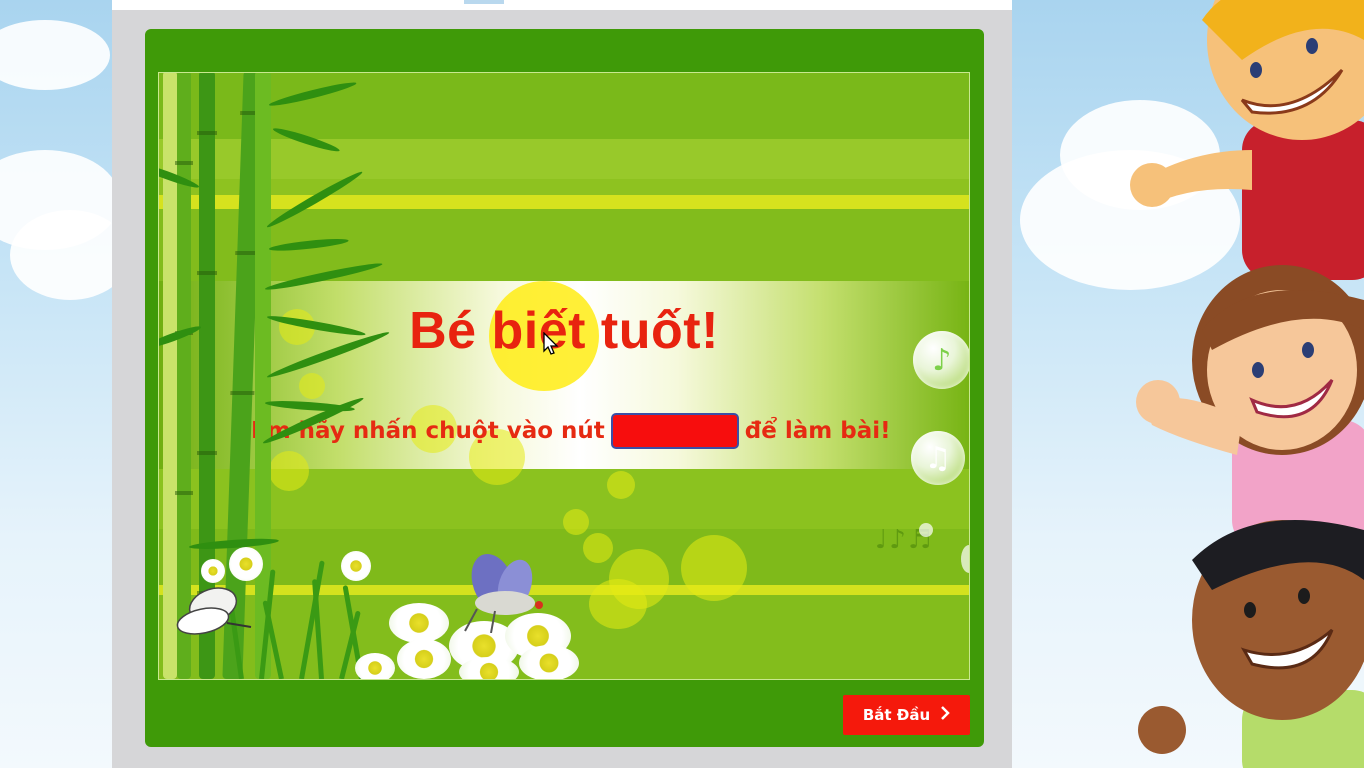  I want to click on cloud-decoration, so click(55, 55).